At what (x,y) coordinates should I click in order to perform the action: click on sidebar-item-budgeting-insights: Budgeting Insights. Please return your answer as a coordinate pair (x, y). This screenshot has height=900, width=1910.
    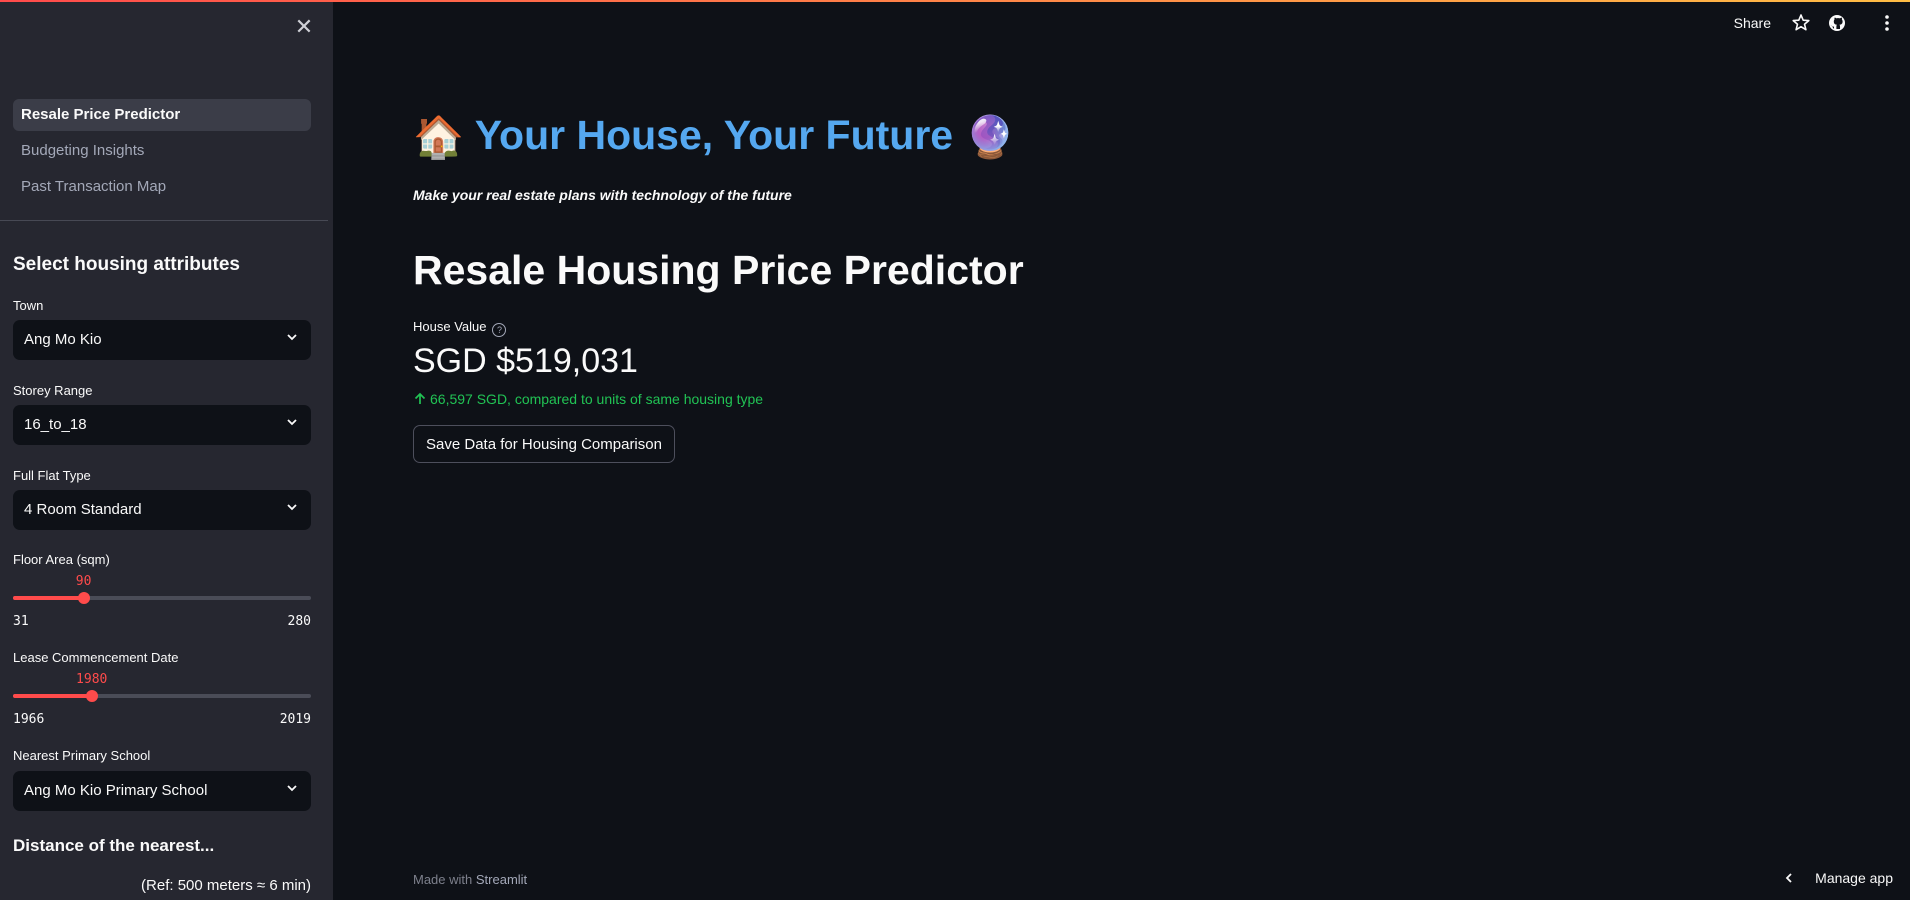
    Looking at the image, I should click on (162, 151).